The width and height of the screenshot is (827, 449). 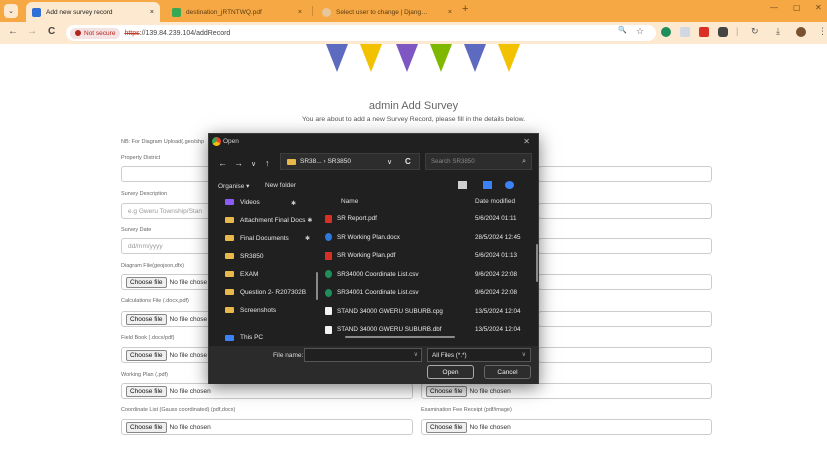 I want to click on dialog-forward-icon: →, so click(x=238, y=163).